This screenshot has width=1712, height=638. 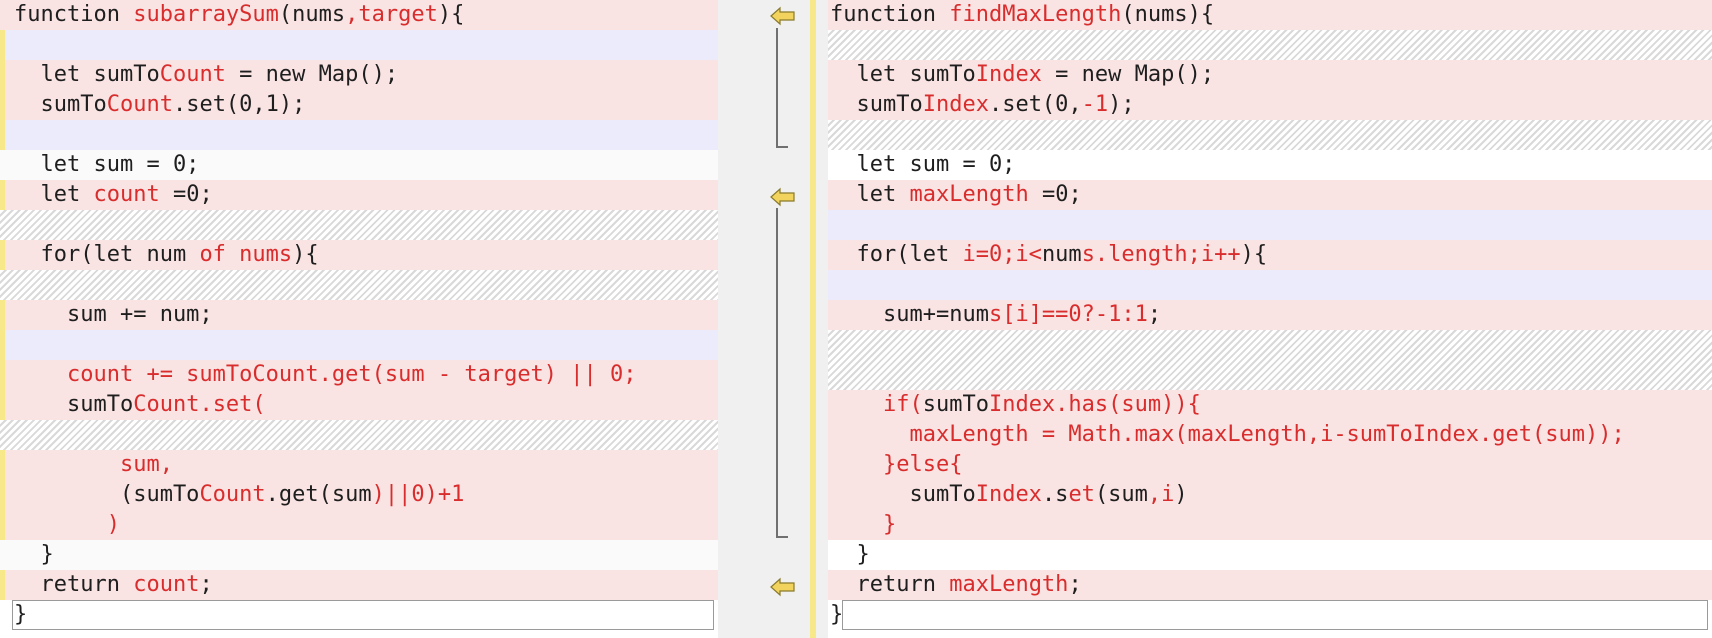 I want to click on code-text: sumToIndex.set(sum,i), so click(x=1008, y=495).